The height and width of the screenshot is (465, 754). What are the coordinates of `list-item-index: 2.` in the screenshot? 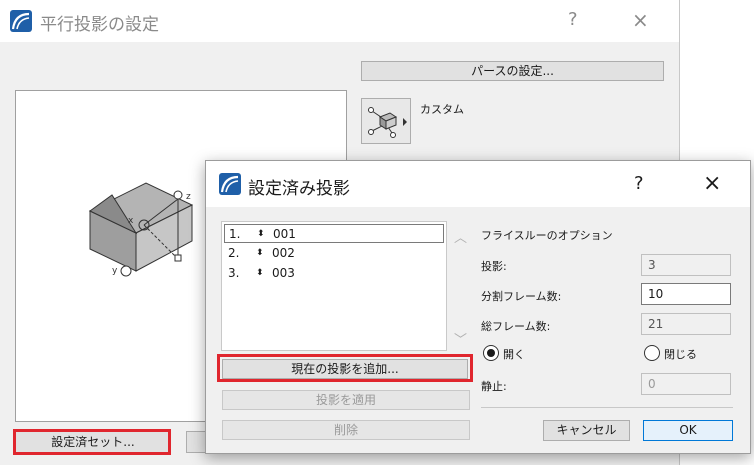 It's located at (234, 253).